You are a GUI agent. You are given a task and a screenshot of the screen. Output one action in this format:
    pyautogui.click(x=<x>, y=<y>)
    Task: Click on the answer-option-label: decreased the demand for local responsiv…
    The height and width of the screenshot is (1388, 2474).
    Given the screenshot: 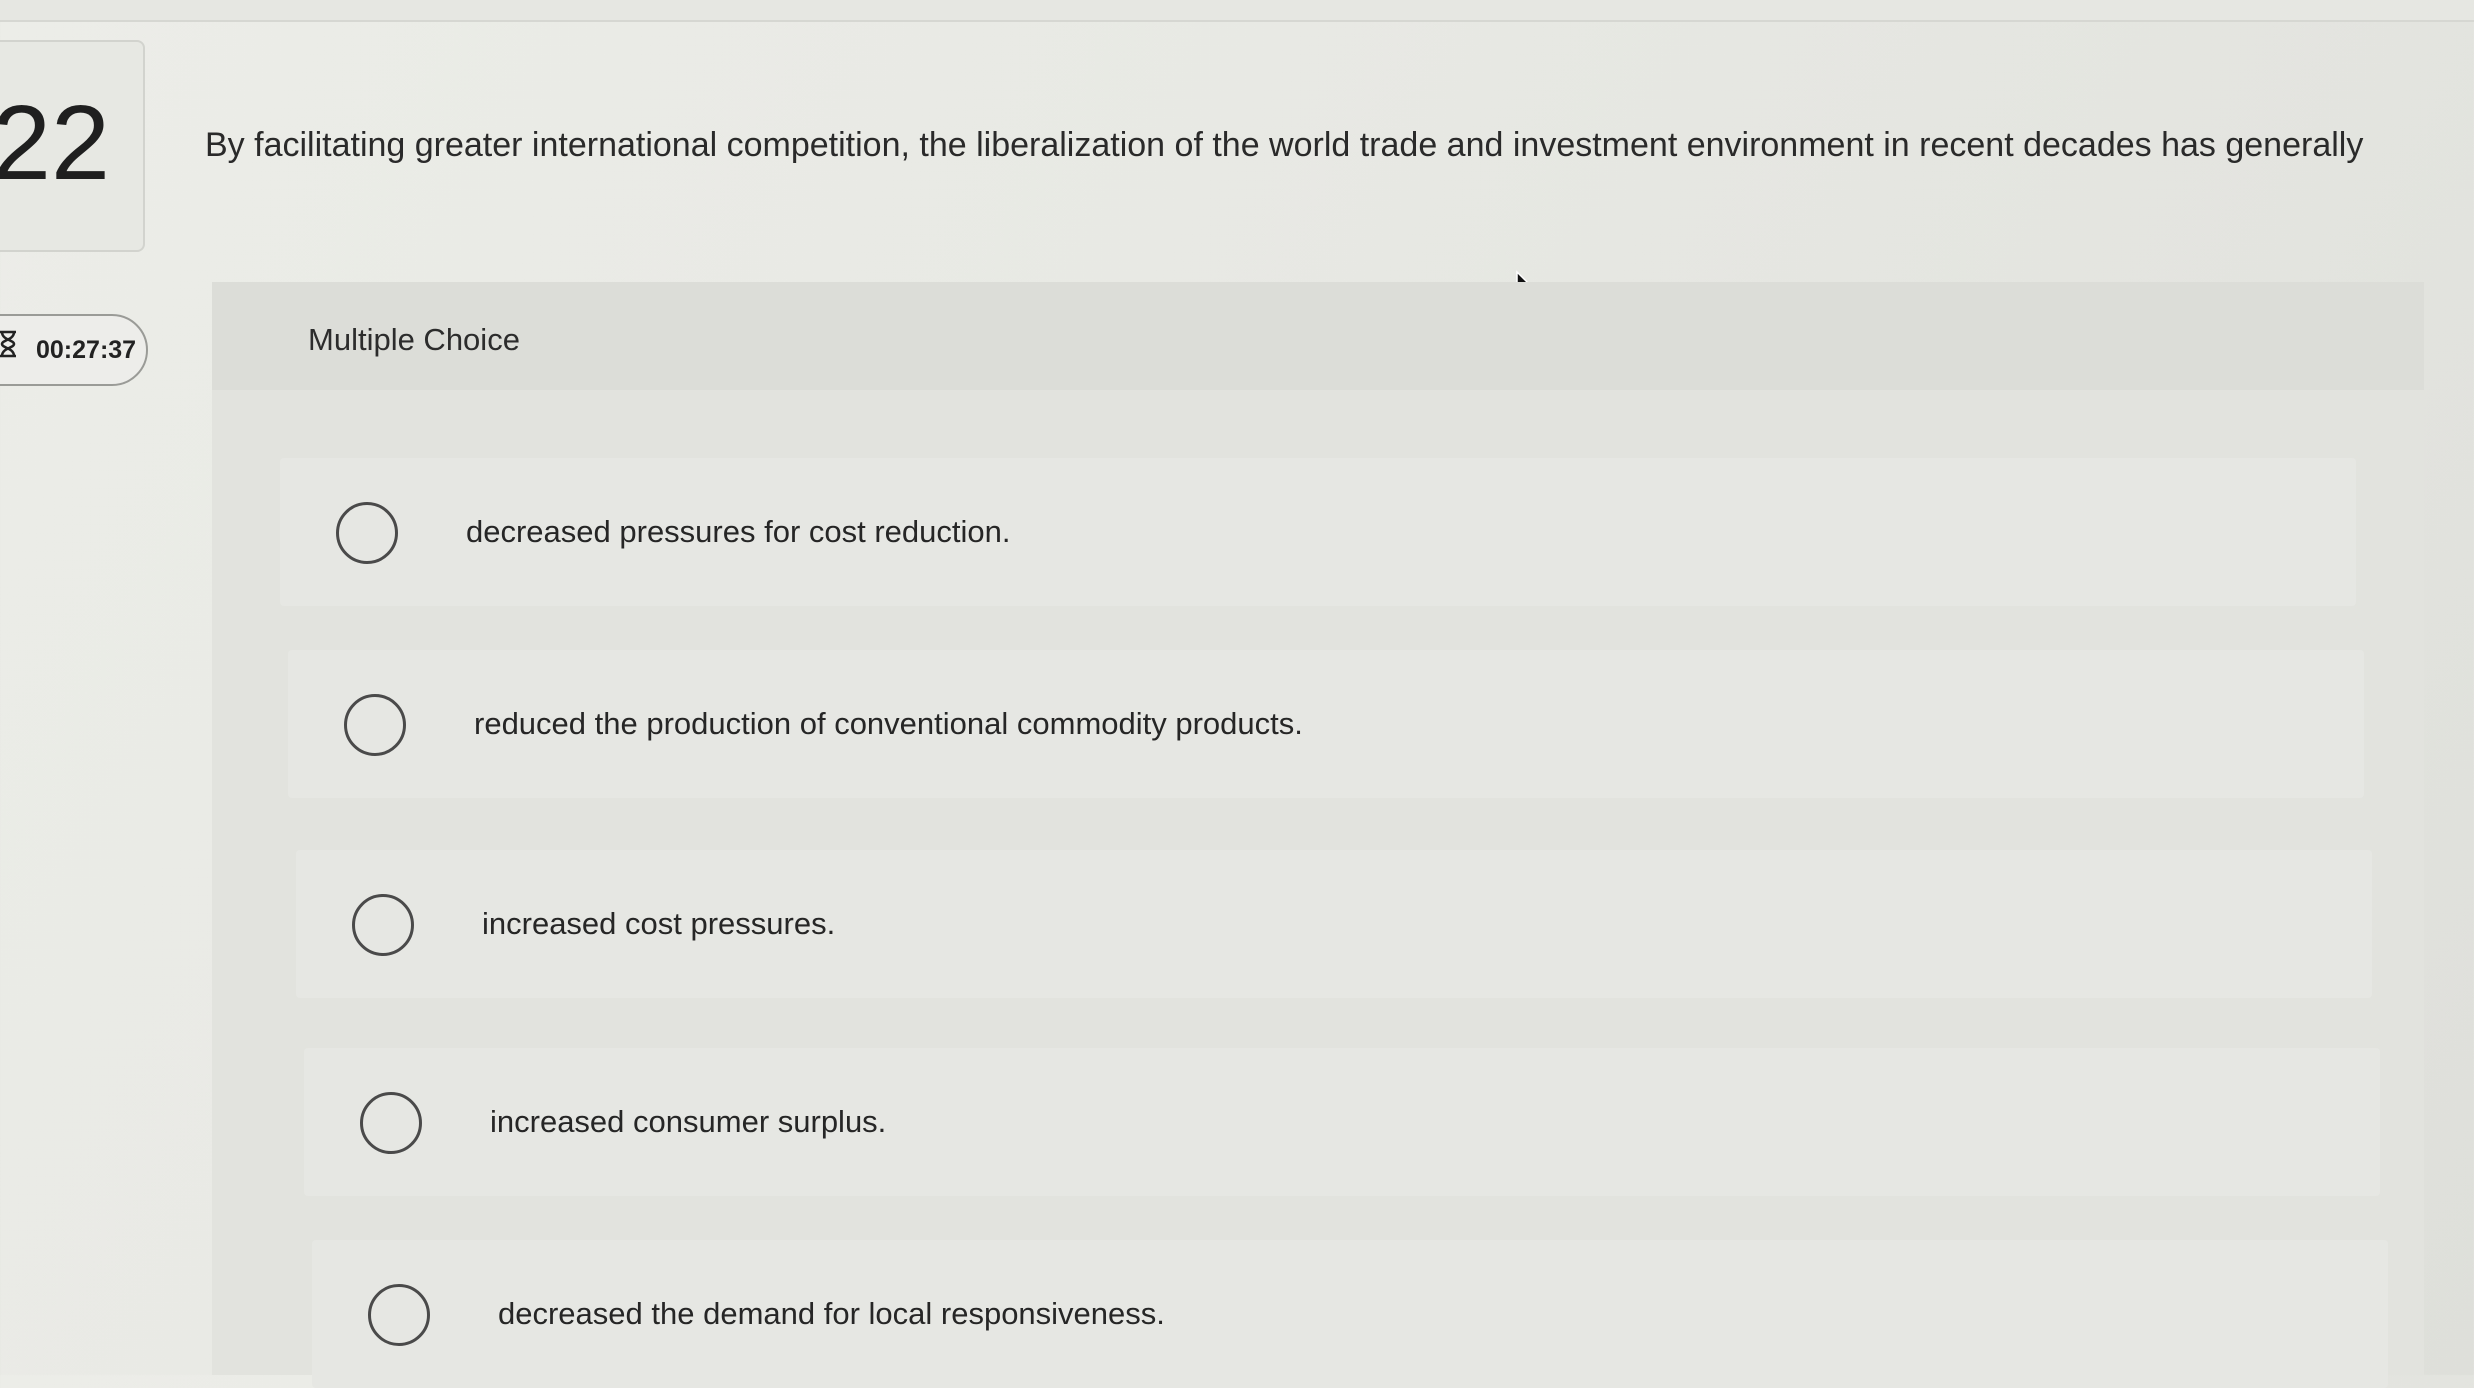 What is the action you would take?
    pyautogui.click(x=831, y=1313)
    